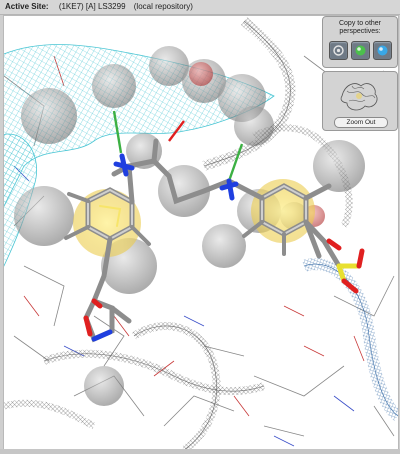 This screenshot has height=454, width=400. I want to click on structure-id: (1KE7) [A] LS3299, so click(92, 6).